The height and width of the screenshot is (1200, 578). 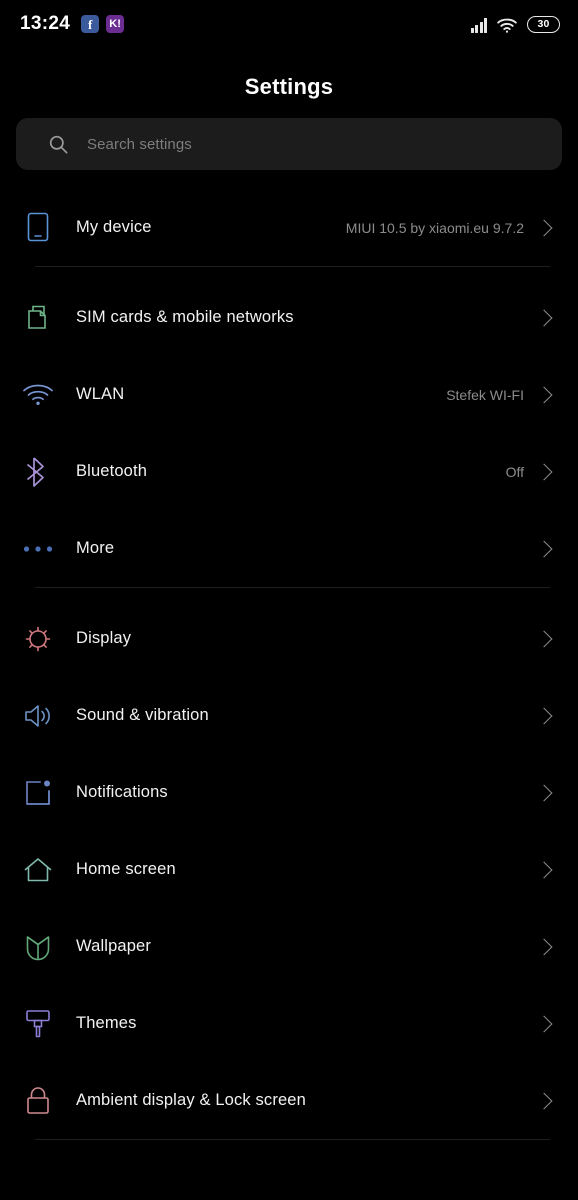 What do you see at coordinates (114, 227) in the screenshot?
I see `sidebar-item-label: My device` at bounding box center [114, 227].